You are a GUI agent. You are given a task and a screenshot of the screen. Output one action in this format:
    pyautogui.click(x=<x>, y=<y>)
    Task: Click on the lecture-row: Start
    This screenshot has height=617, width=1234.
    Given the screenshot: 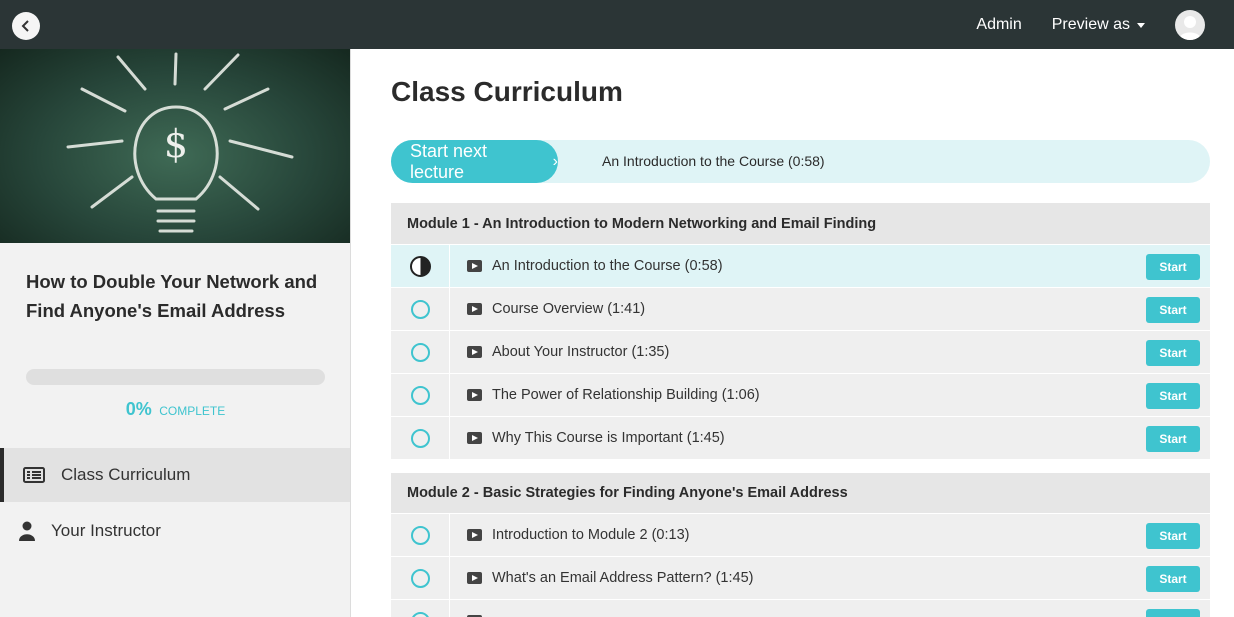 What is the action you would take?
    pyautogui.click(x=800, y=608)
    